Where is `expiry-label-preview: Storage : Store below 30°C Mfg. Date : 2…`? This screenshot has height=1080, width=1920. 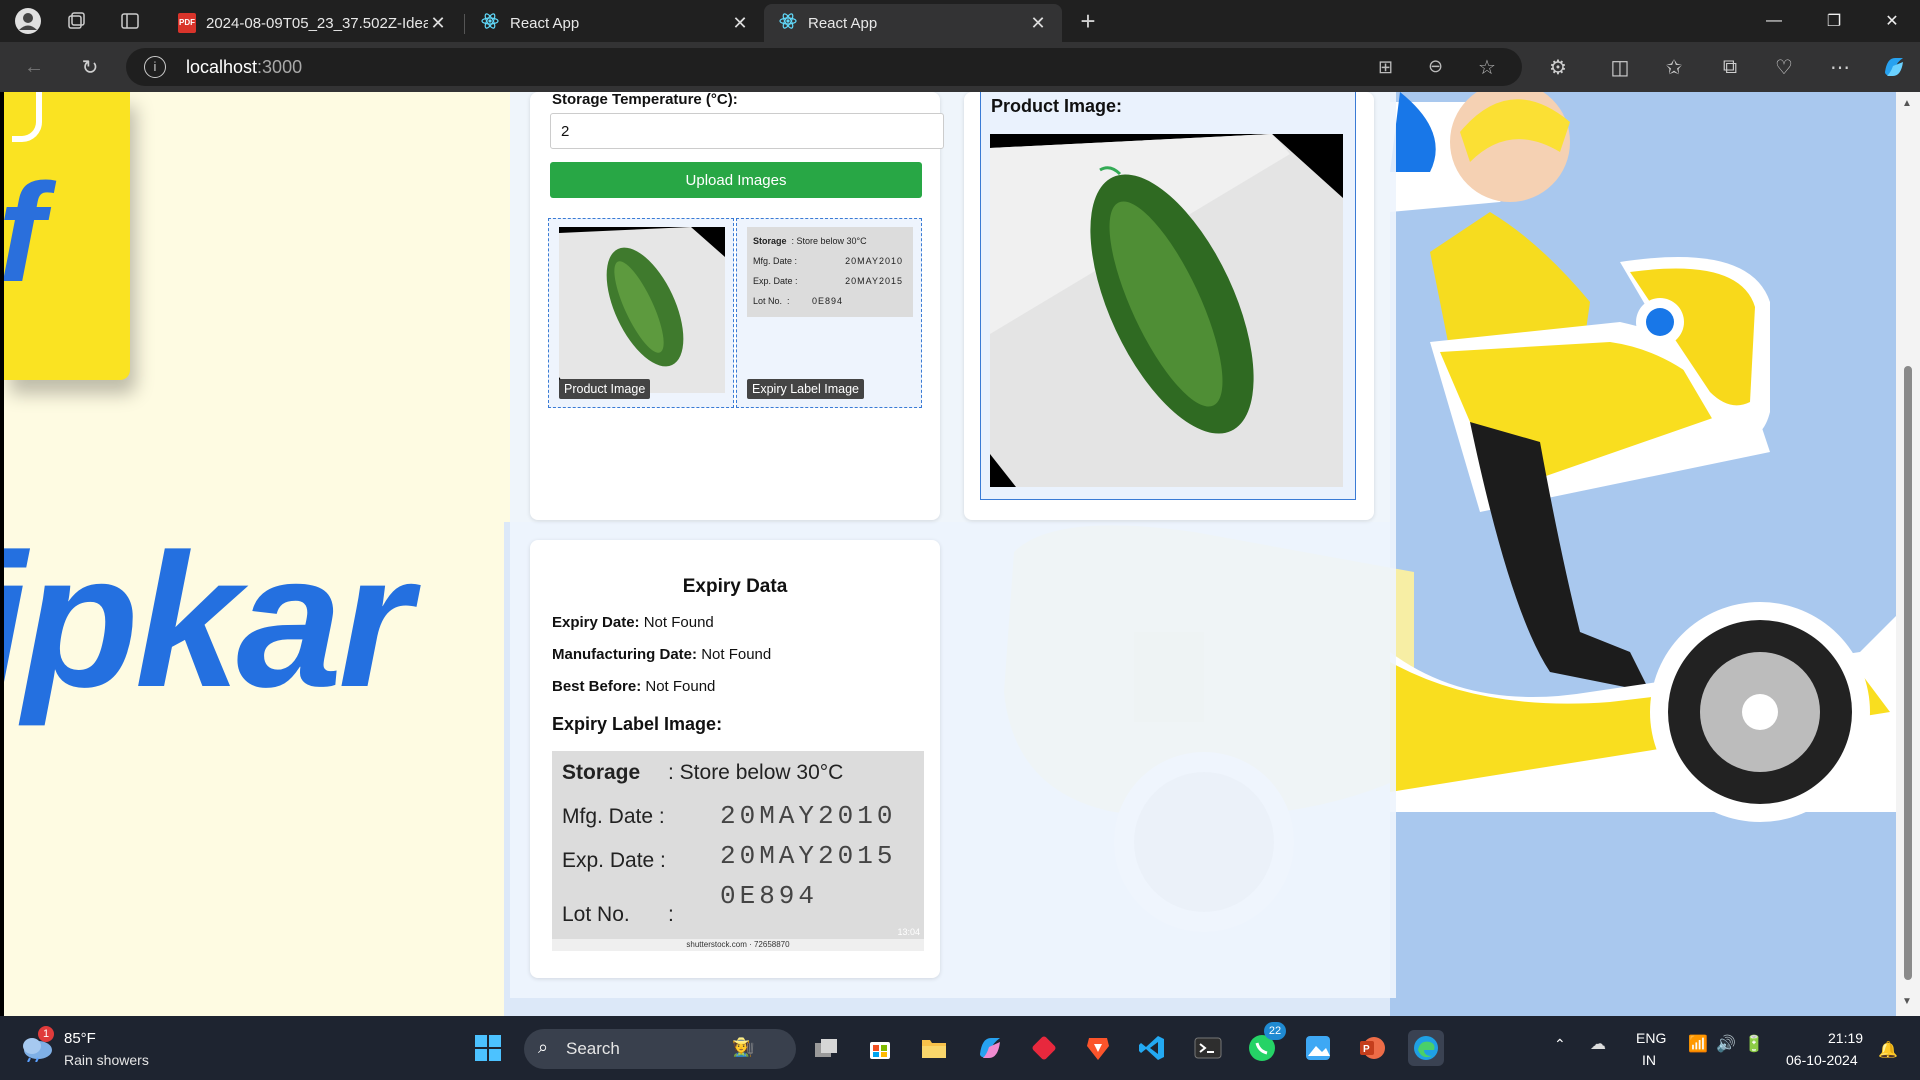 expiry-label-preview: Storage : Store below 30°C Mfg. Date : 2… is located at coordinates (830, 272).